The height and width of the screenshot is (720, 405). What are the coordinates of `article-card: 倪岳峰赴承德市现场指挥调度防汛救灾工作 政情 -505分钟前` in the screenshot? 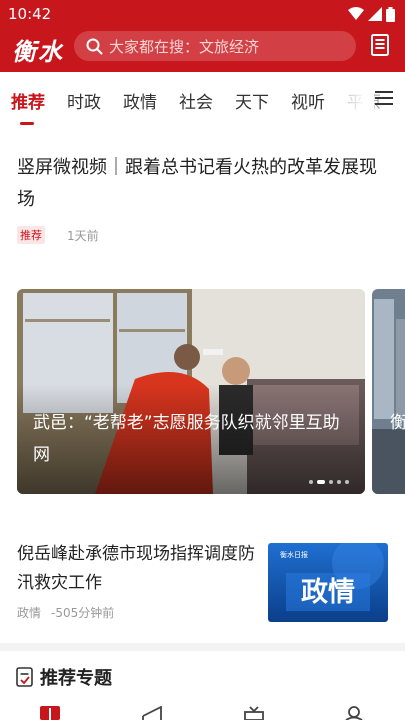 It's located at (137, 580).